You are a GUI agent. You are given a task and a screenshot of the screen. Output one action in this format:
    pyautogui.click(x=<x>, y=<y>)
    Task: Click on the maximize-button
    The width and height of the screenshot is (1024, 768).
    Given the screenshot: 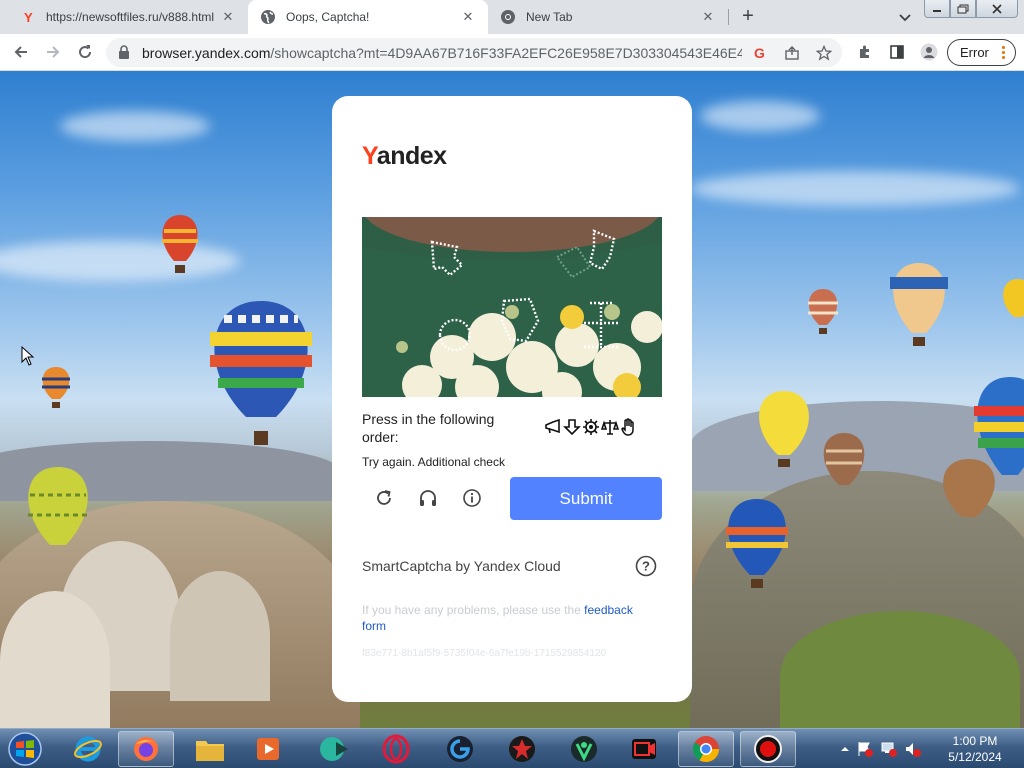 What is the action you would take?
    pyautogui.click(x=963, y=9)
    